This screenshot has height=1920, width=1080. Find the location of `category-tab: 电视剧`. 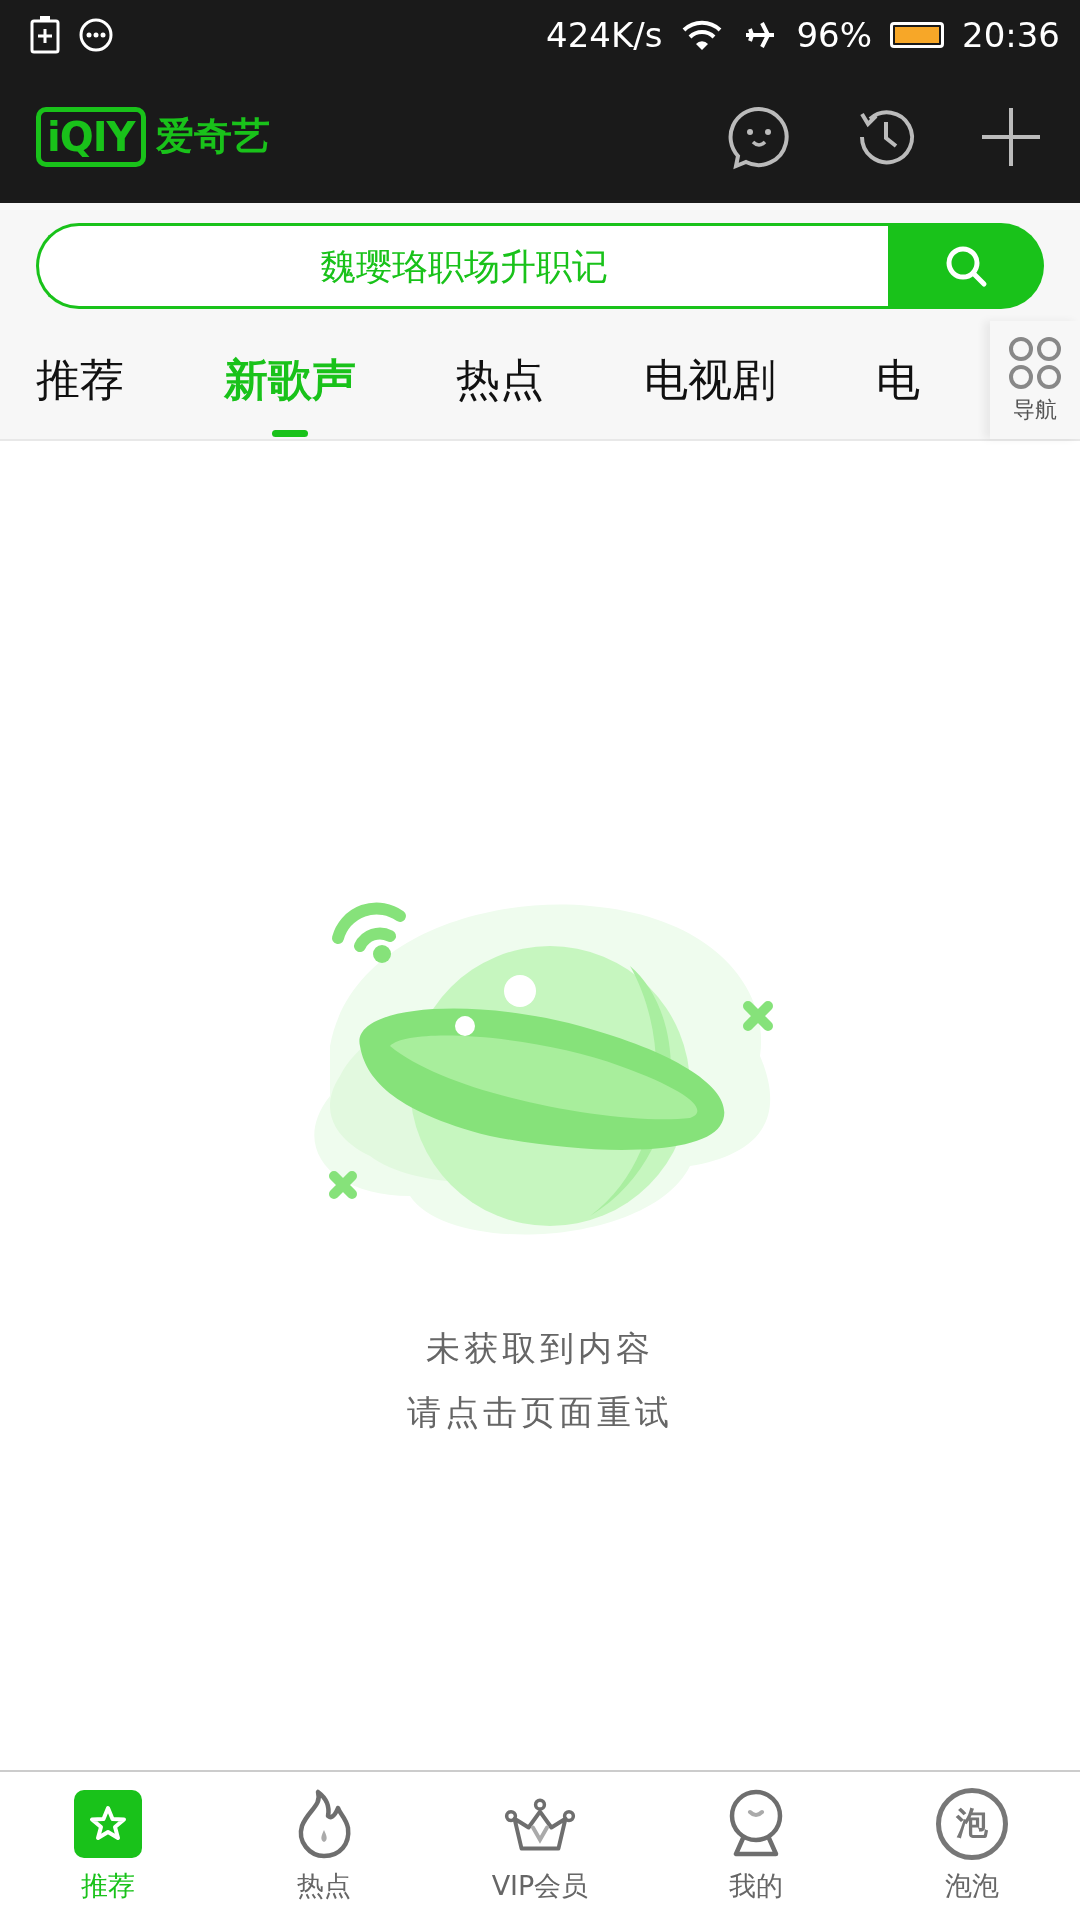

category-tab: 电视剧 is located at coordinates (728, 380).